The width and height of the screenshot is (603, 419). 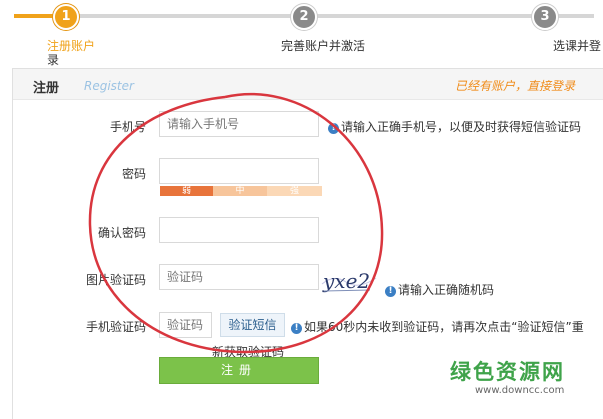 I want to click on captcha-label: 图片验证码, so click(x=115, y=280).